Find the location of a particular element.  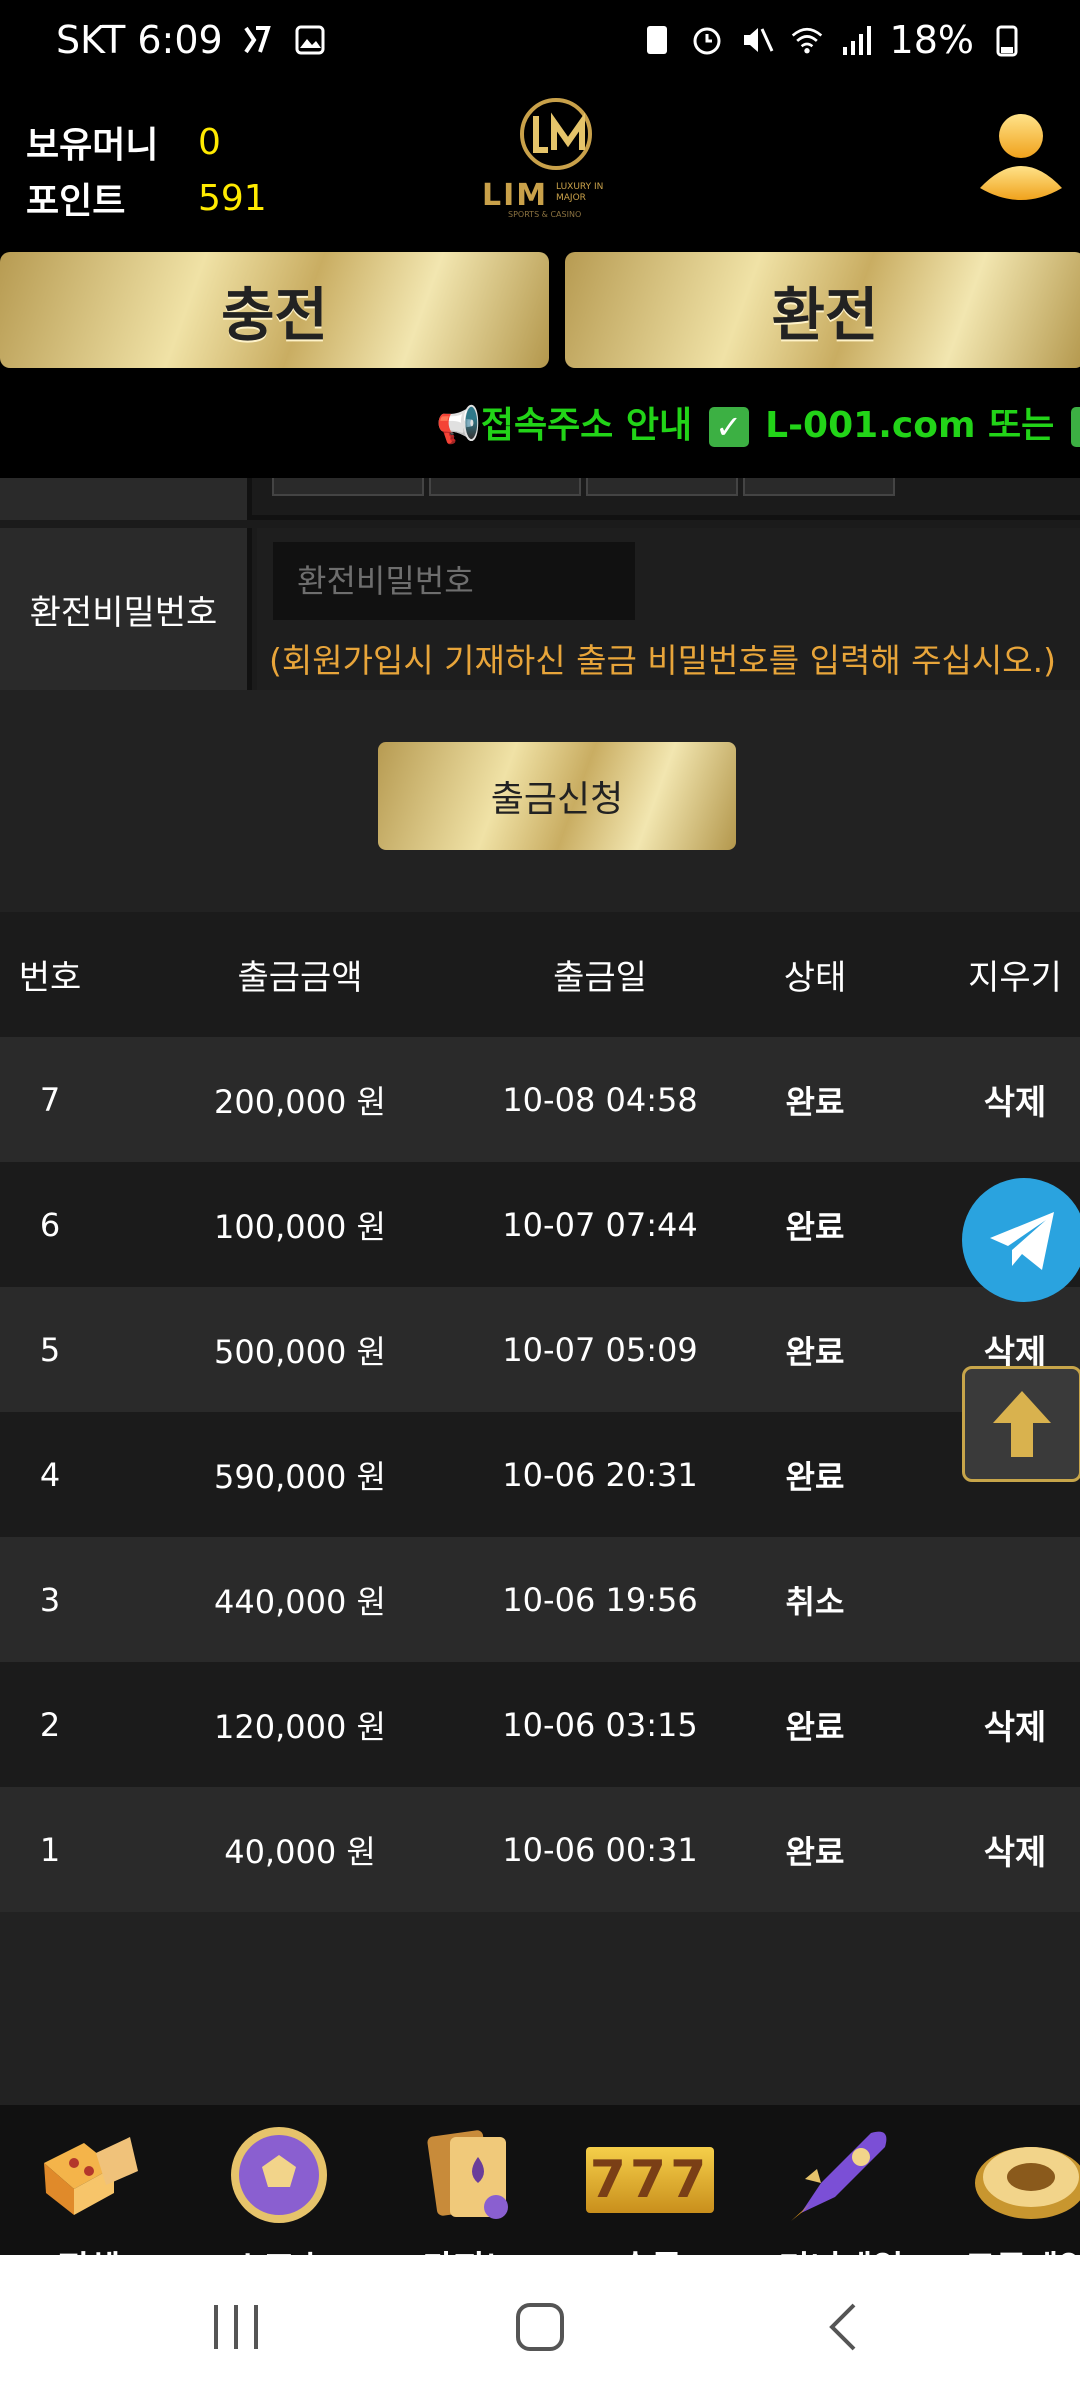

game-tab-minigame: 미니게임 is located at coordinates (841, 2189).